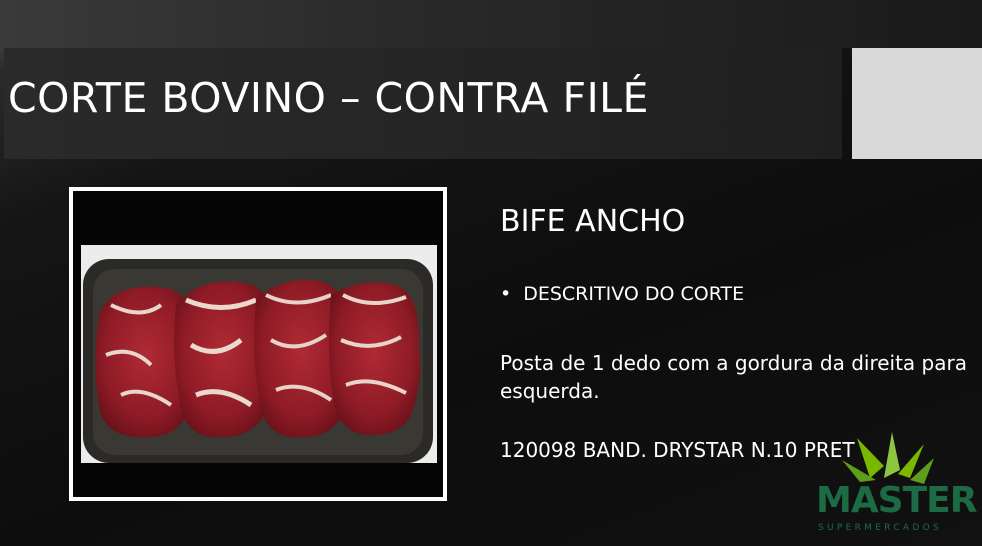  Describe the element at coordinates (896, 500) in the screenshot. I see `logo-wordmark: MASTER` at that location.